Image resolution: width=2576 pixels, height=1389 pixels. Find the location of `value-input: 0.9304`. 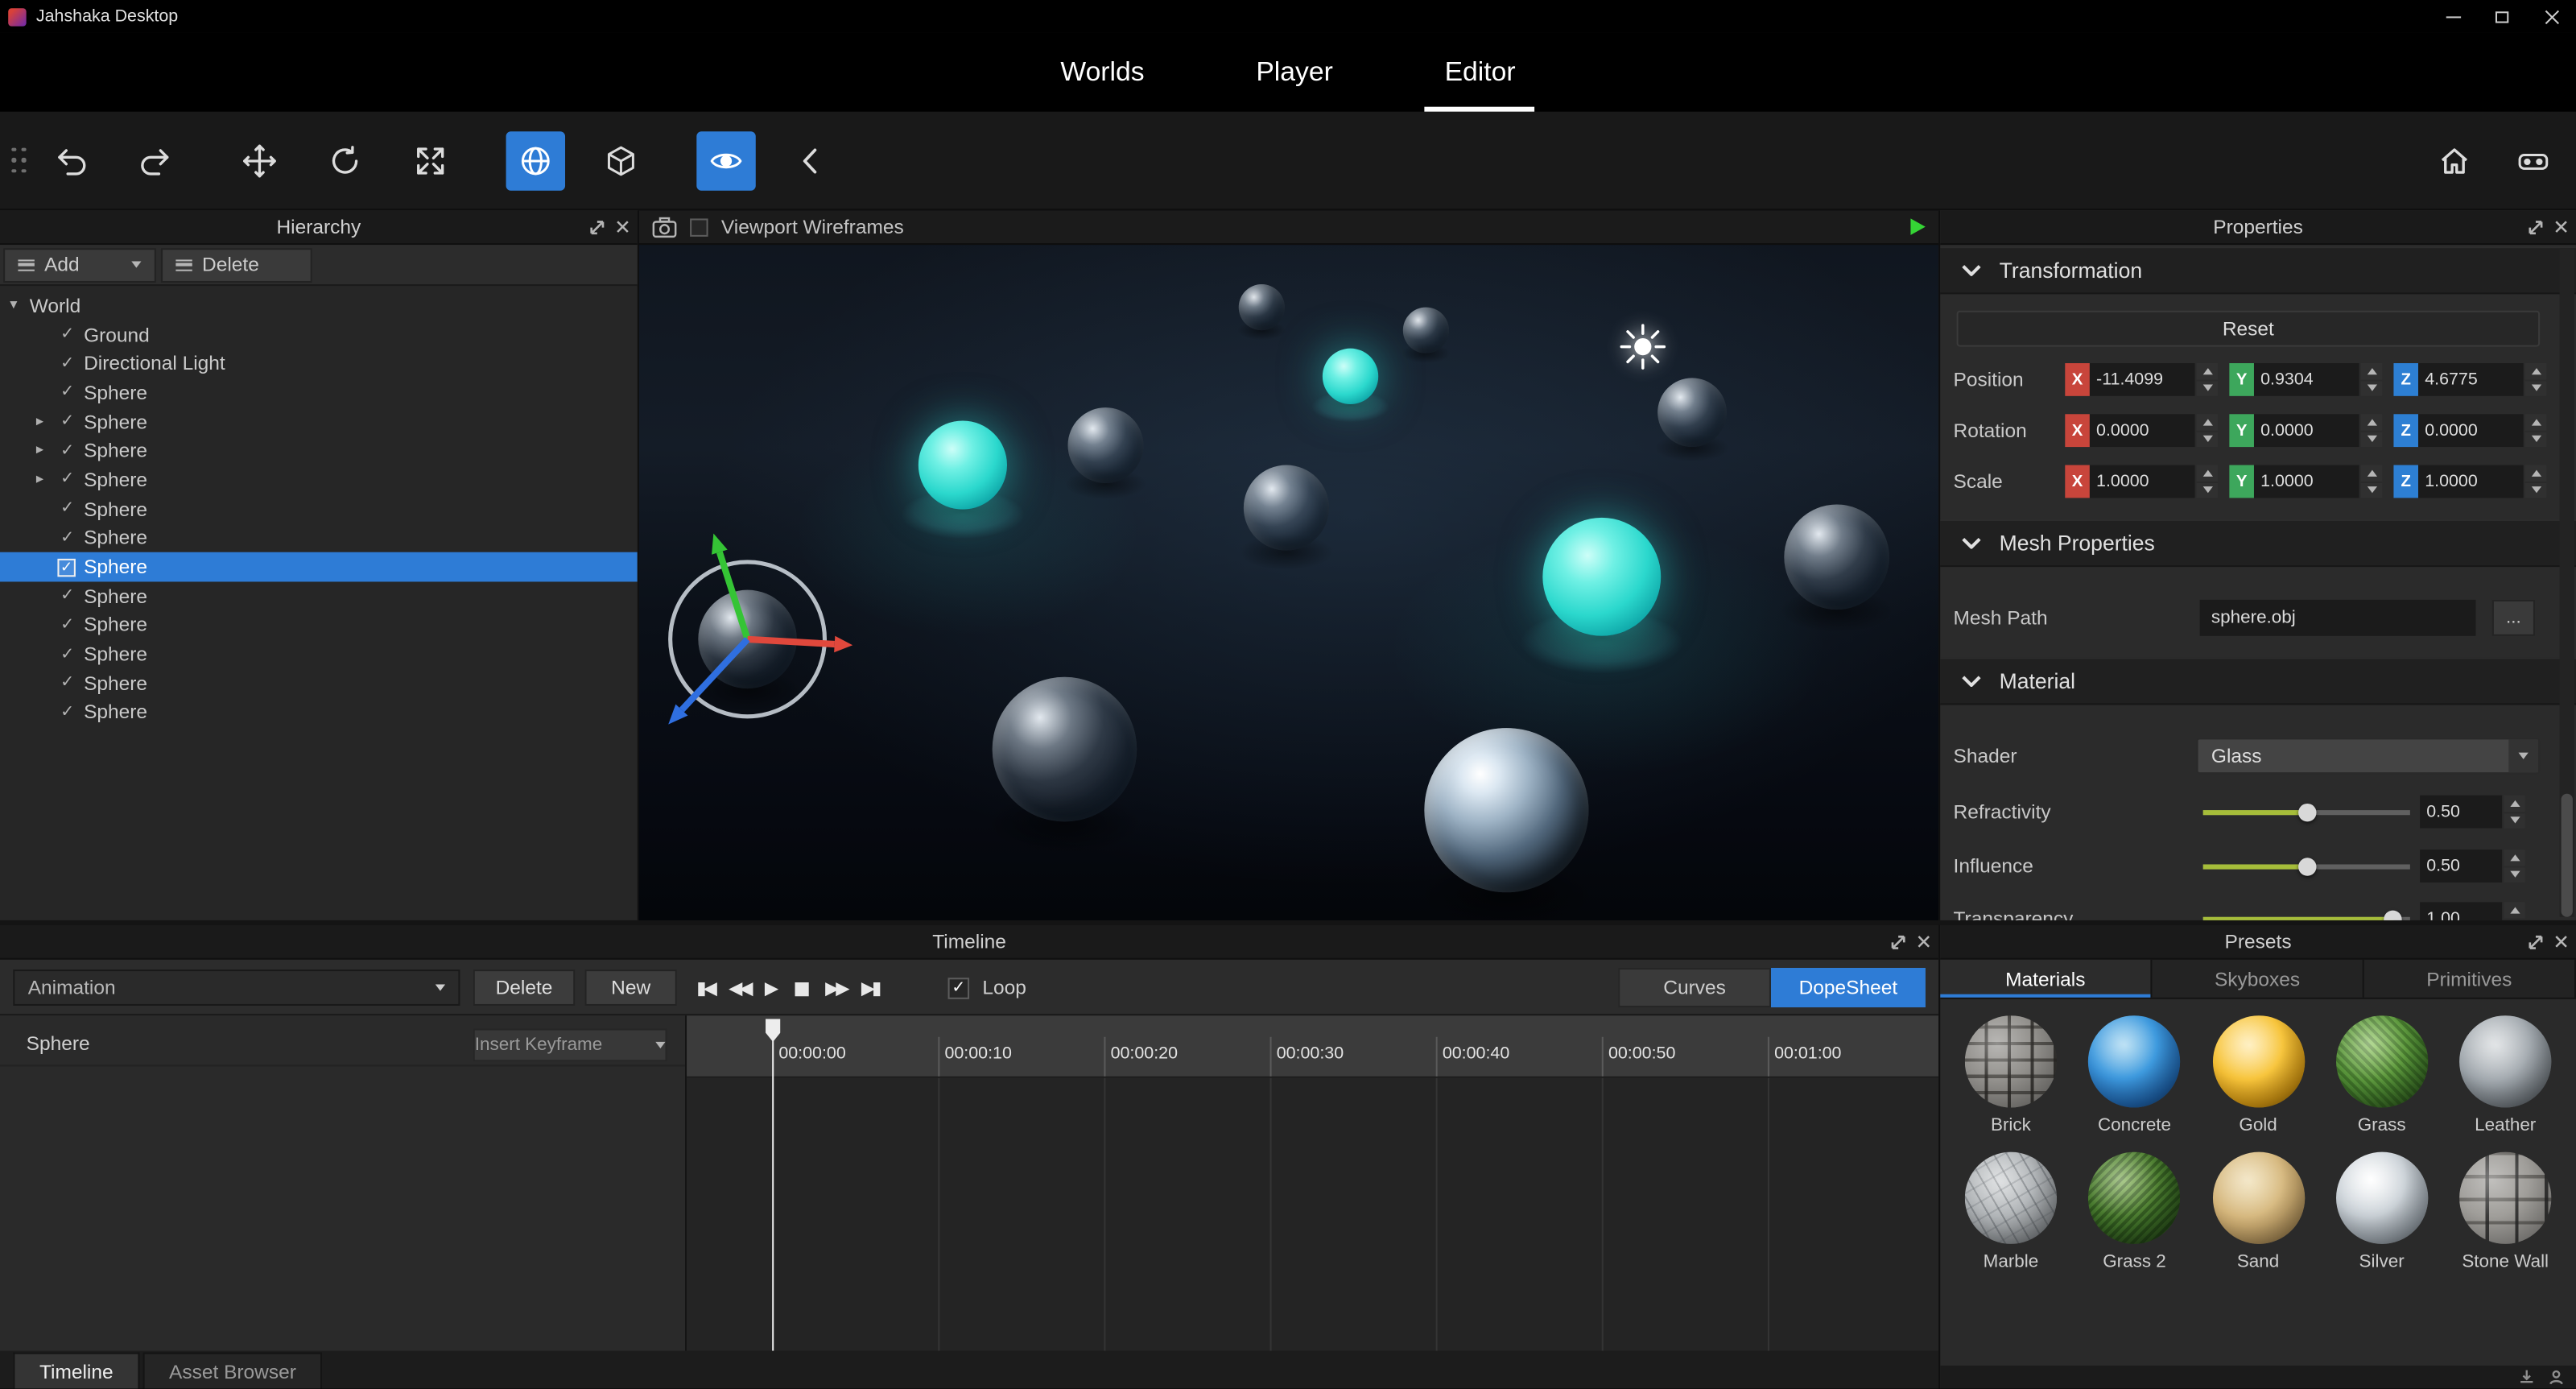

value-input: 0.9304 is located at coordinates (2306, 379).